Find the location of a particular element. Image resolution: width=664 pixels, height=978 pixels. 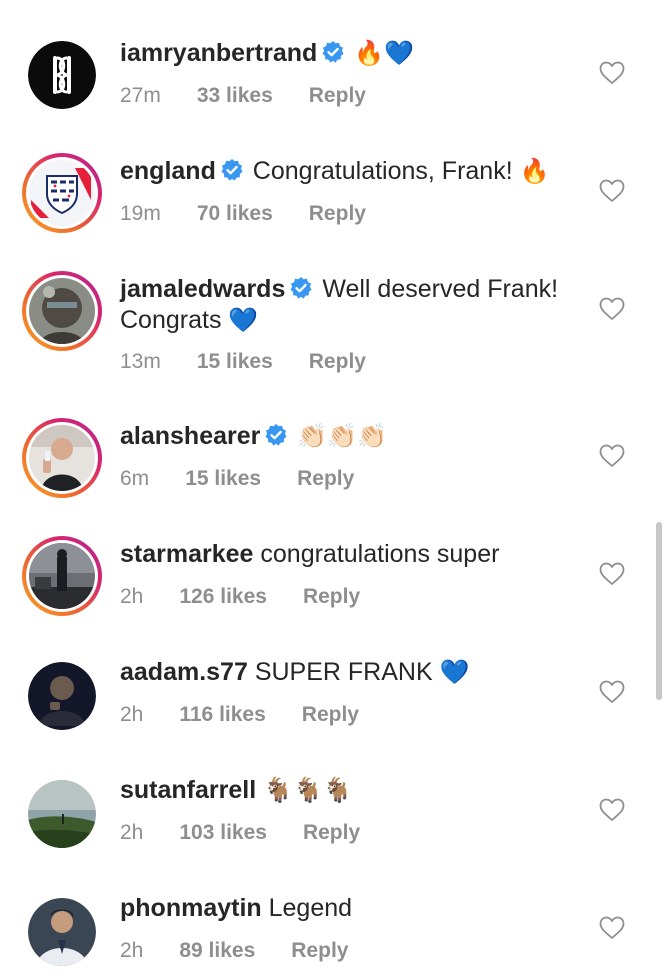

england-crest-icon is located at coordinates (62, 193).